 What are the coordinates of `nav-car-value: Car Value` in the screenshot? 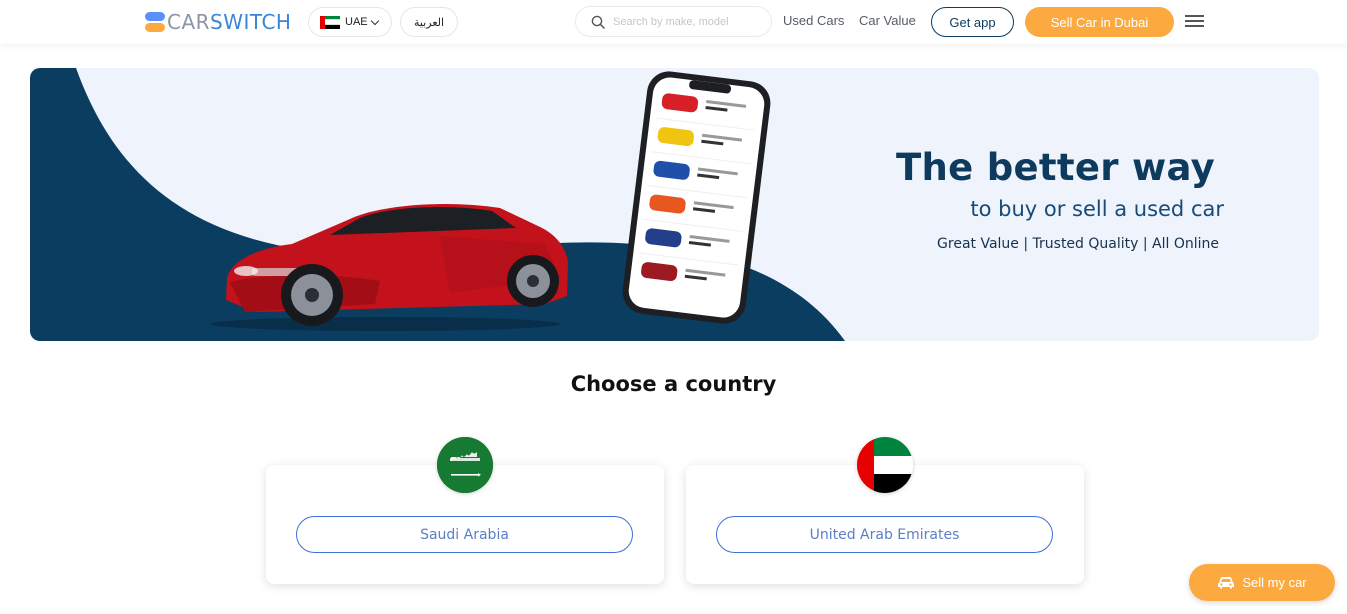 It's located at (887, 20).